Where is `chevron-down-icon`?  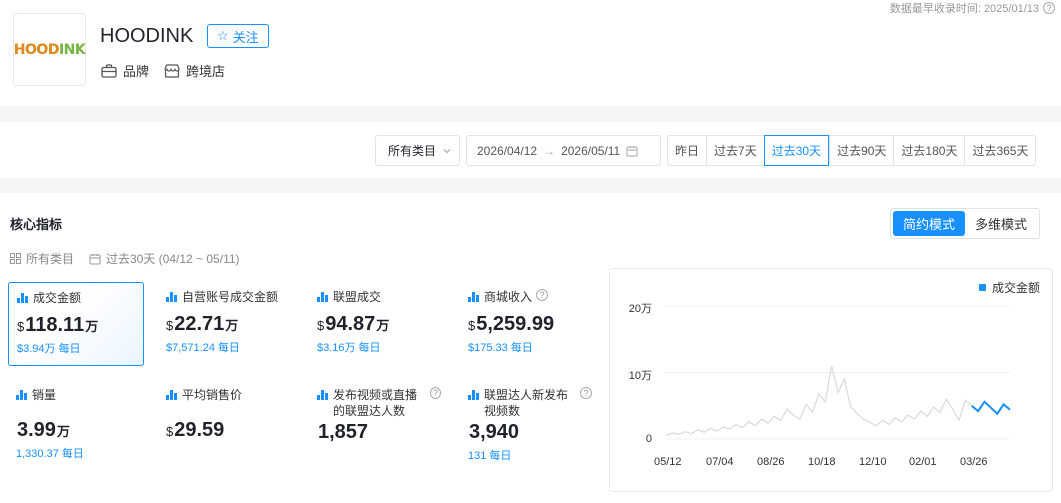
chevron-down-icon is located at coordinates (447, 150).